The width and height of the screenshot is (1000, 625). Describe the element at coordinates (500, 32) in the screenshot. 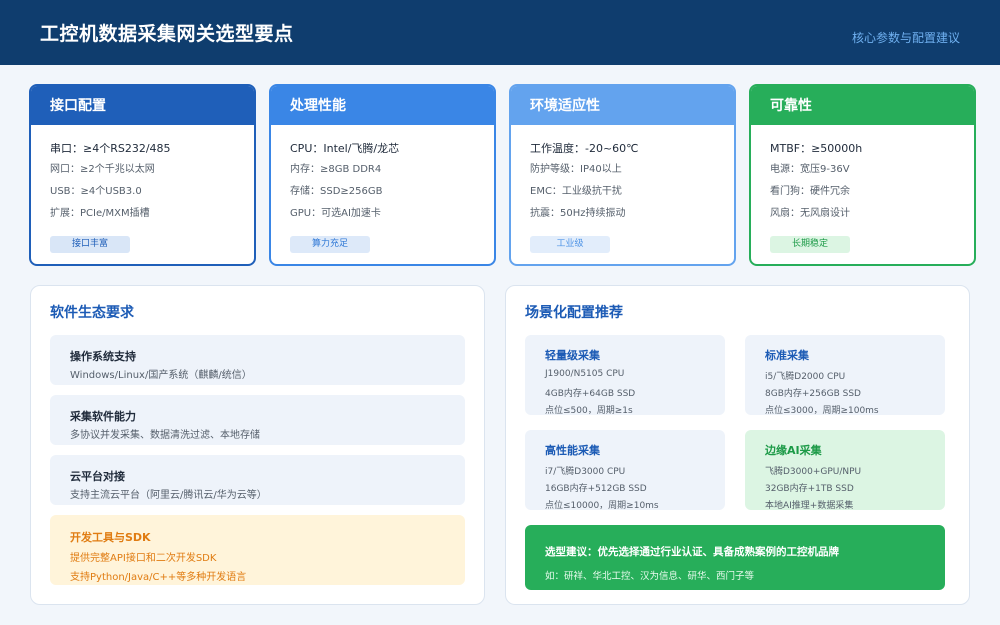

I see `page-header: 工控机数据采集网关选型要点 核心参数与配置建议` at that location.